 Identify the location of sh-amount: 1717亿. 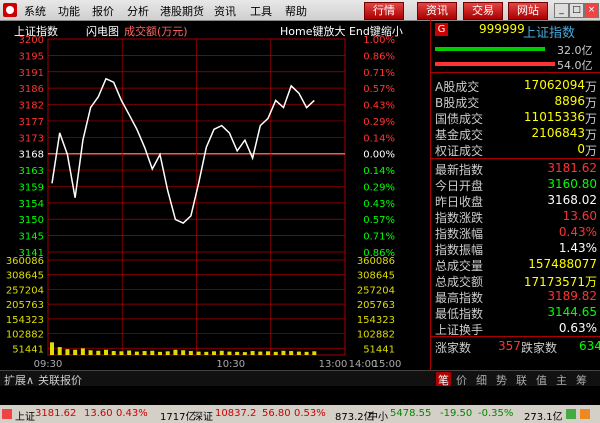
(178, 417).